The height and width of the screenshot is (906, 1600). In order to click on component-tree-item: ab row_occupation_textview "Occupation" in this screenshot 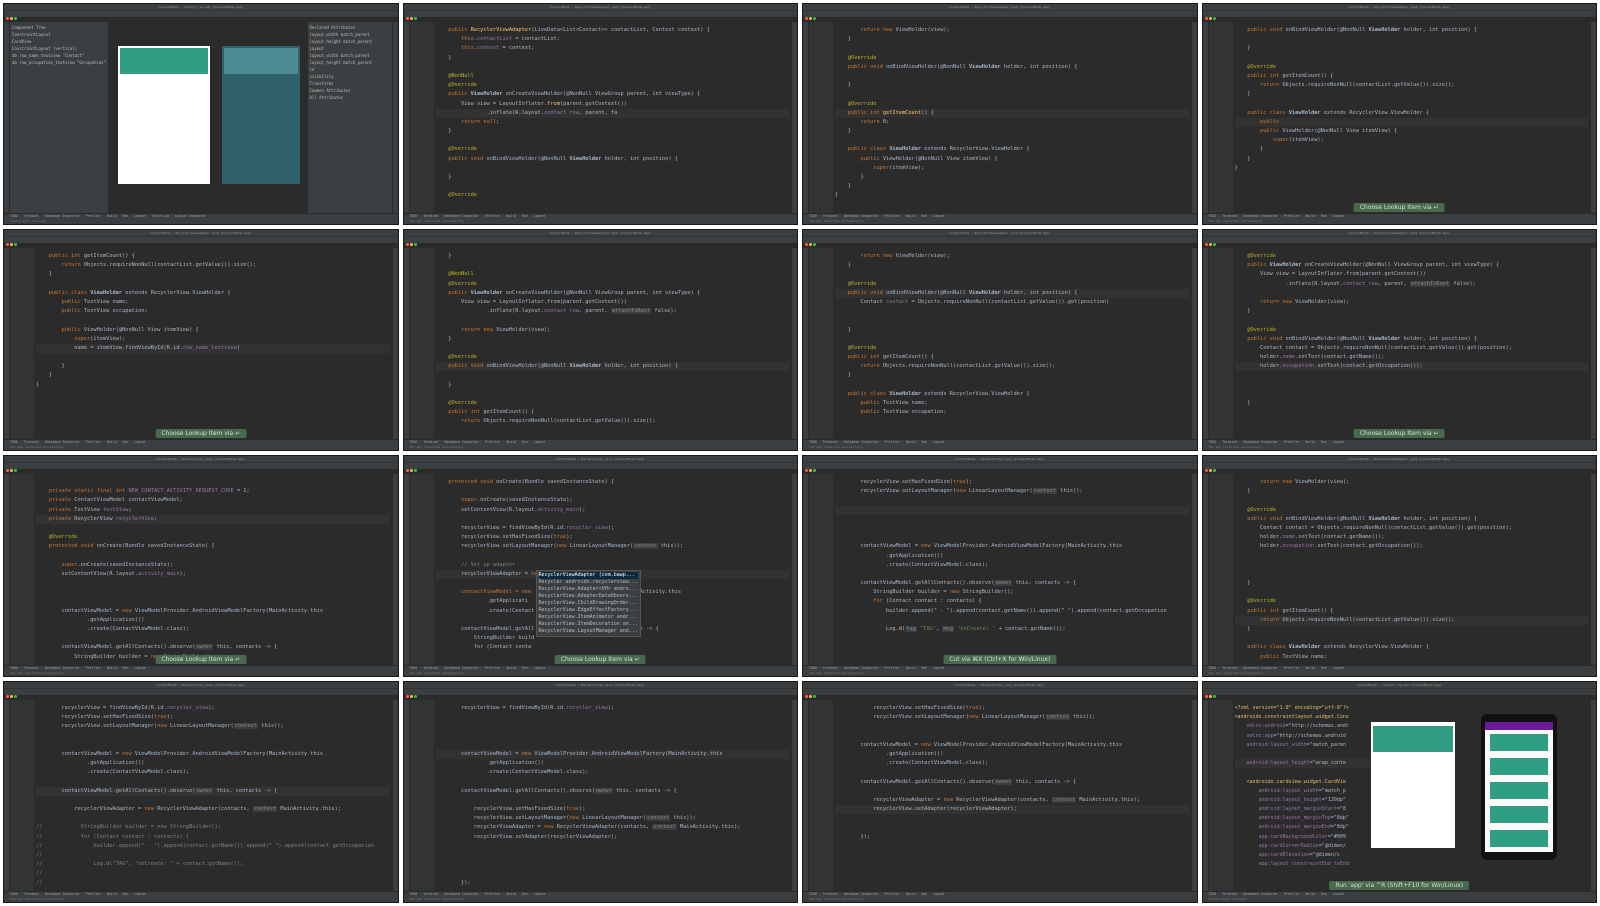, I will do `click(60, 62)`.